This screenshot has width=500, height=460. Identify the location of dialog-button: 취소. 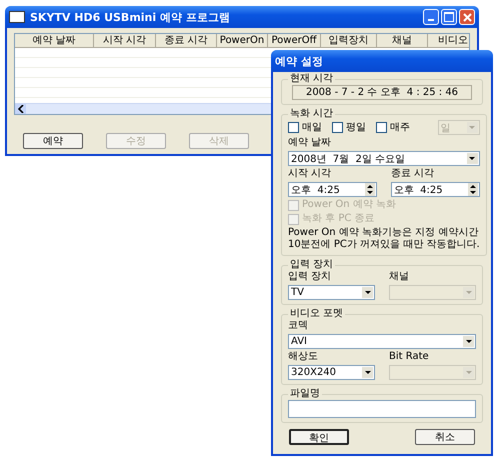
(445, 437).